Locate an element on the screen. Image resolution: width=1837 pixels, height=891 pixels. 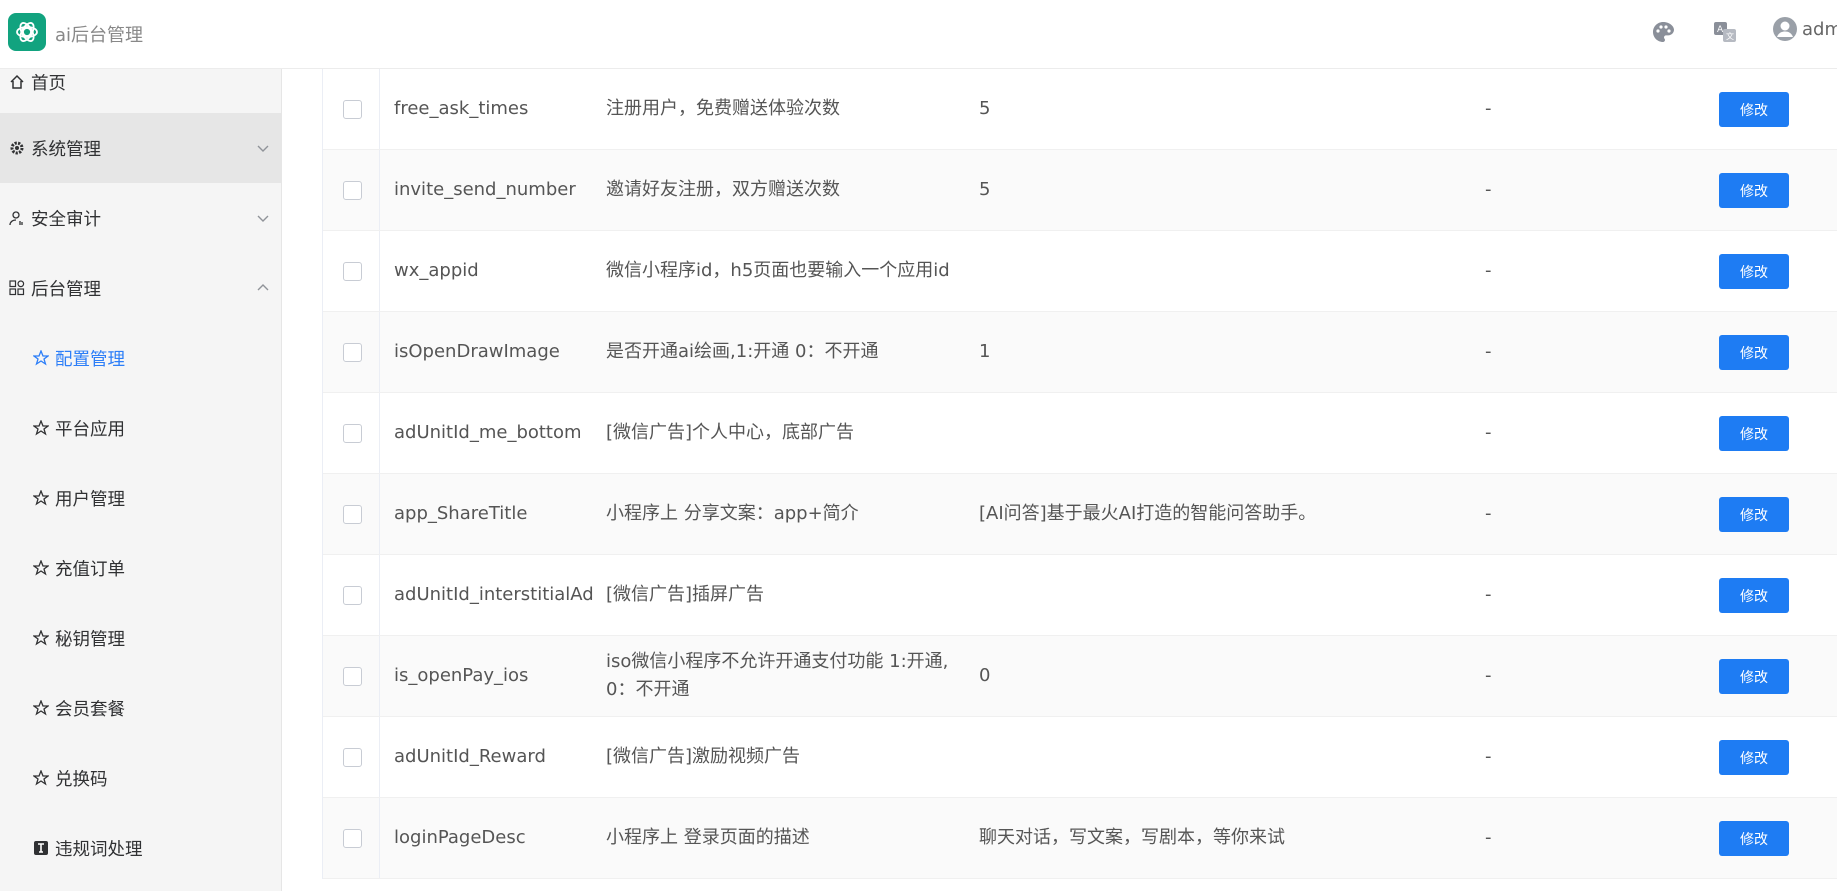
palette-icon is located at coordinates (1663, 32).